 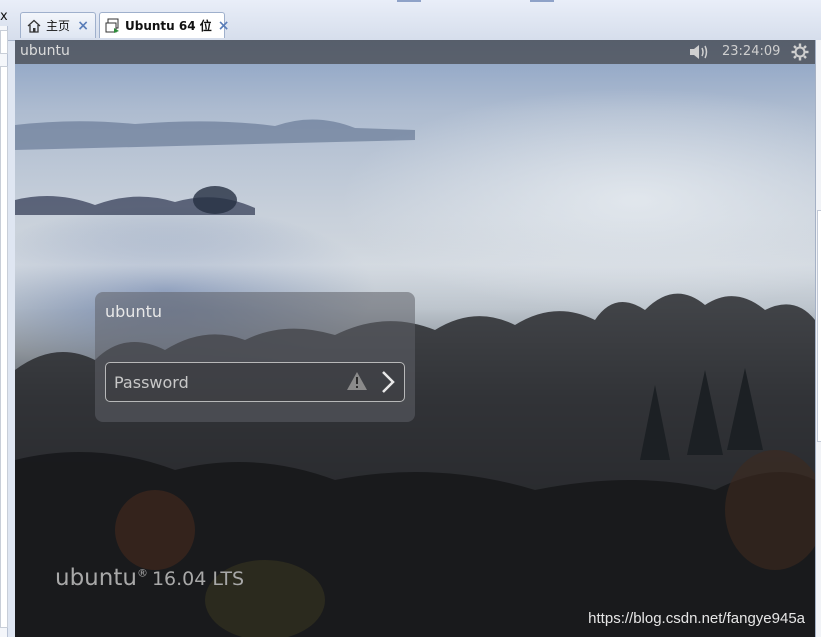 I want to click on tab-ubuntu-vm: Ubuntu 64 位 ×, so click(x=164, y=25).